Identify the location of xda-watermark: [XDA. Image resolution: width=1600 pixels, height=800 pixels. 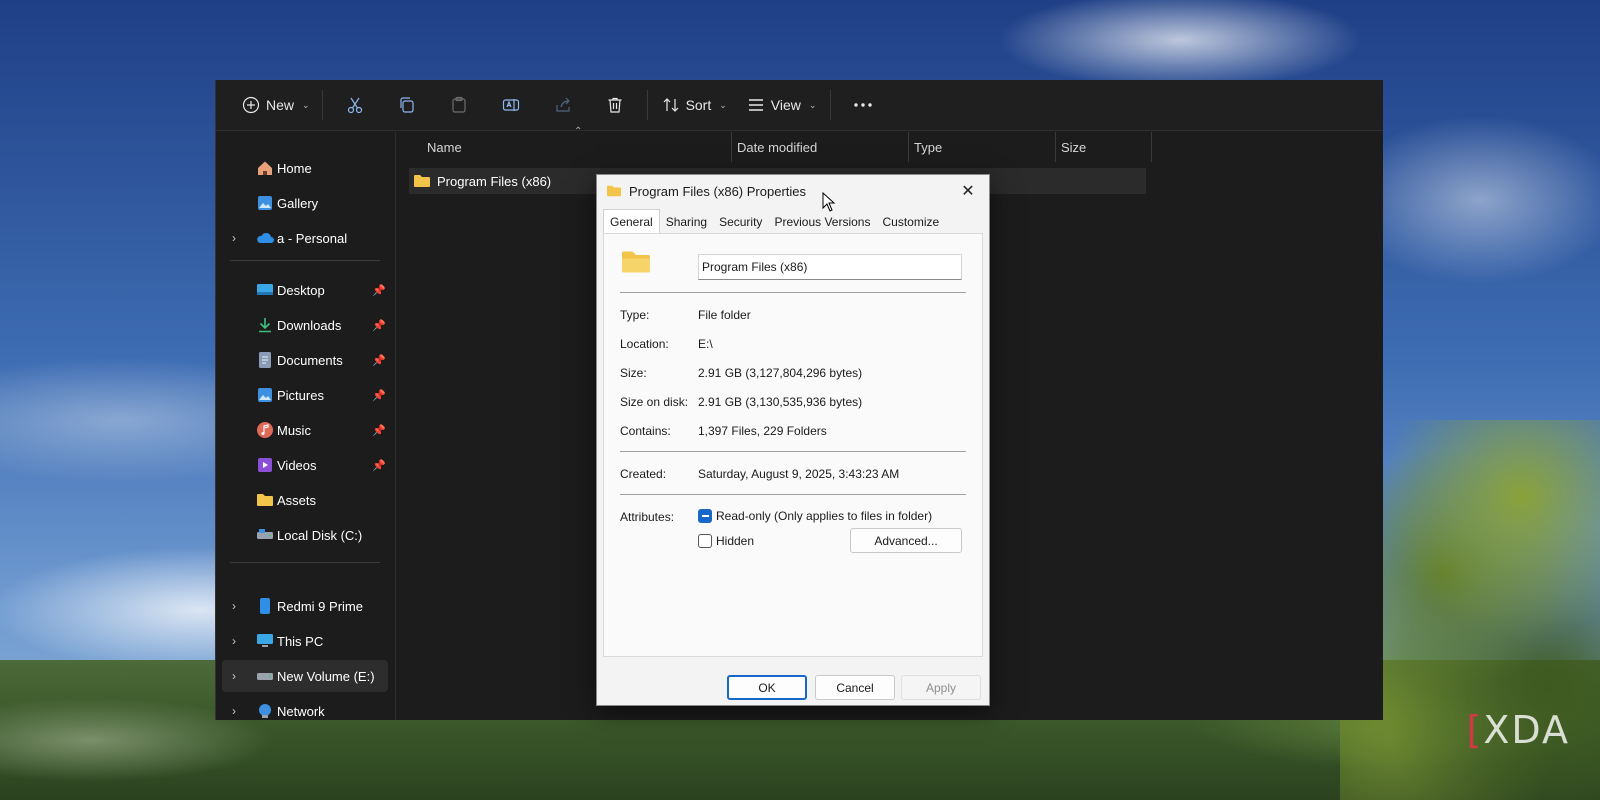
(1518, 730).